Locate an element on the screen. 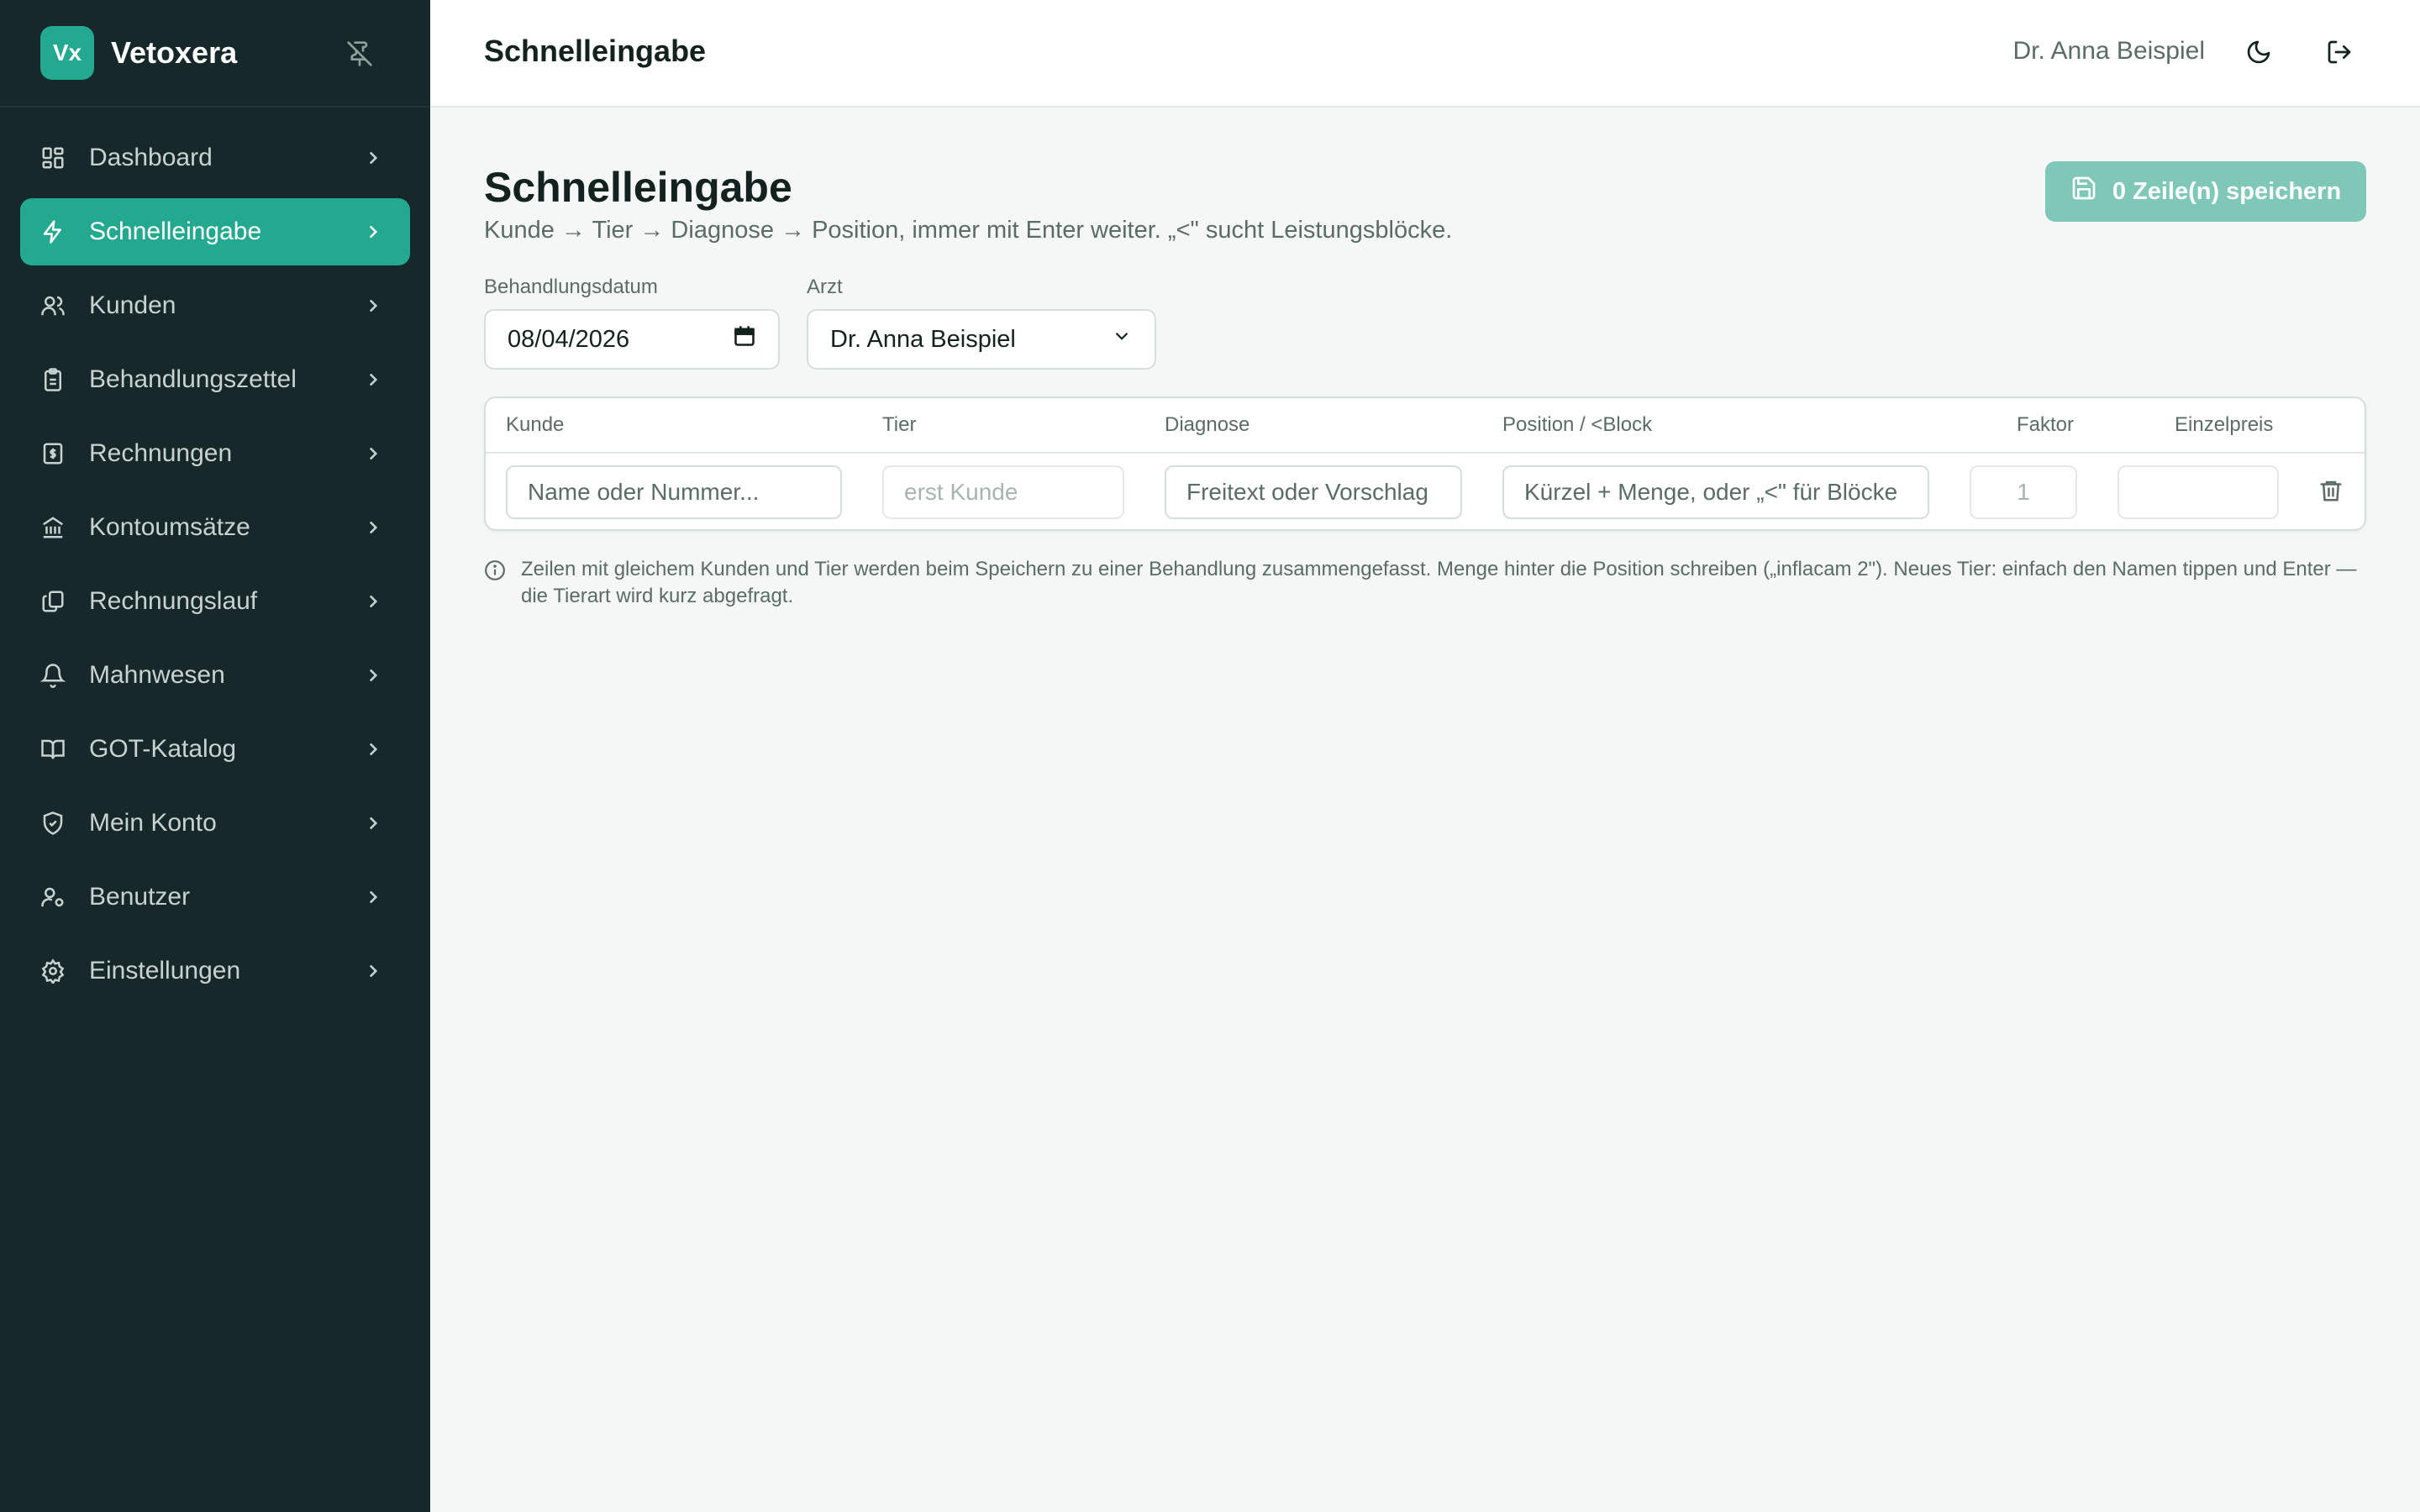  header-title: Schnelleingabe is located at coordinates (596, 51).